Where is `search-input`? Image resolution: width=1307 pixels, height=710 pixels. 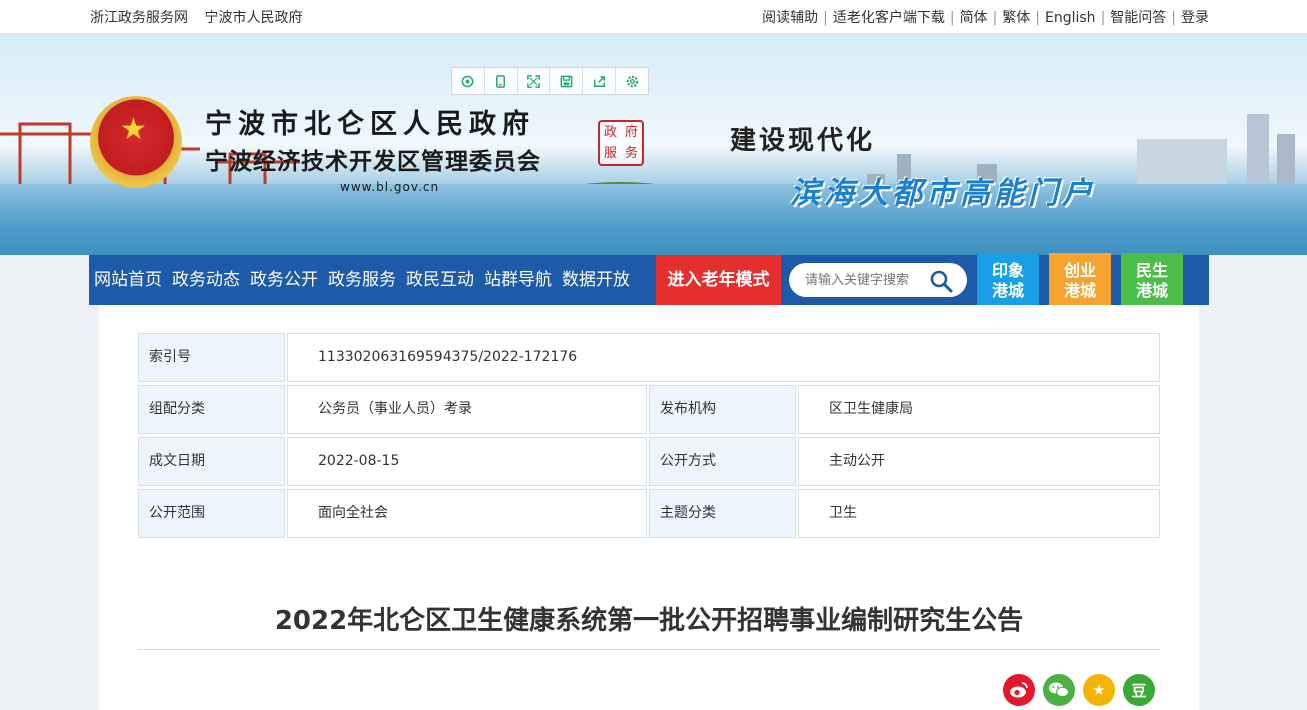 search-input is located at coordinates (865, 280).